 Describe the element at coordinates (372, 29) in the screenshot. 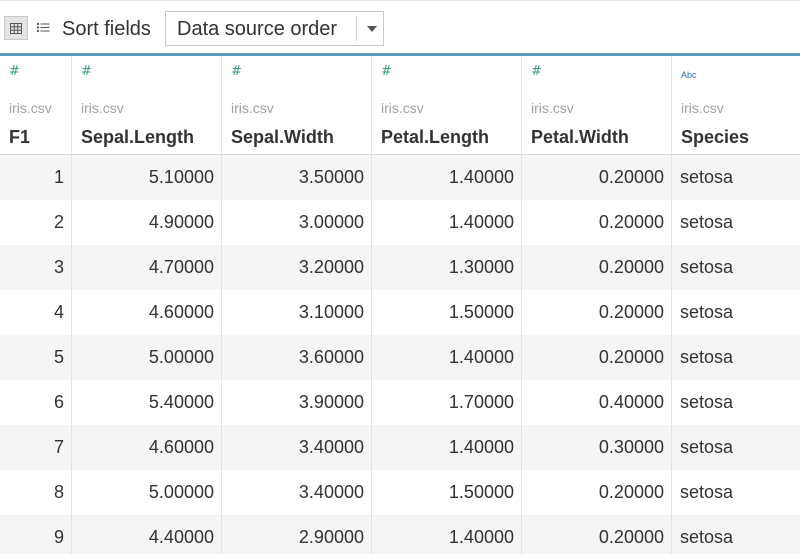

I see `chevron-down-icon` at that location.